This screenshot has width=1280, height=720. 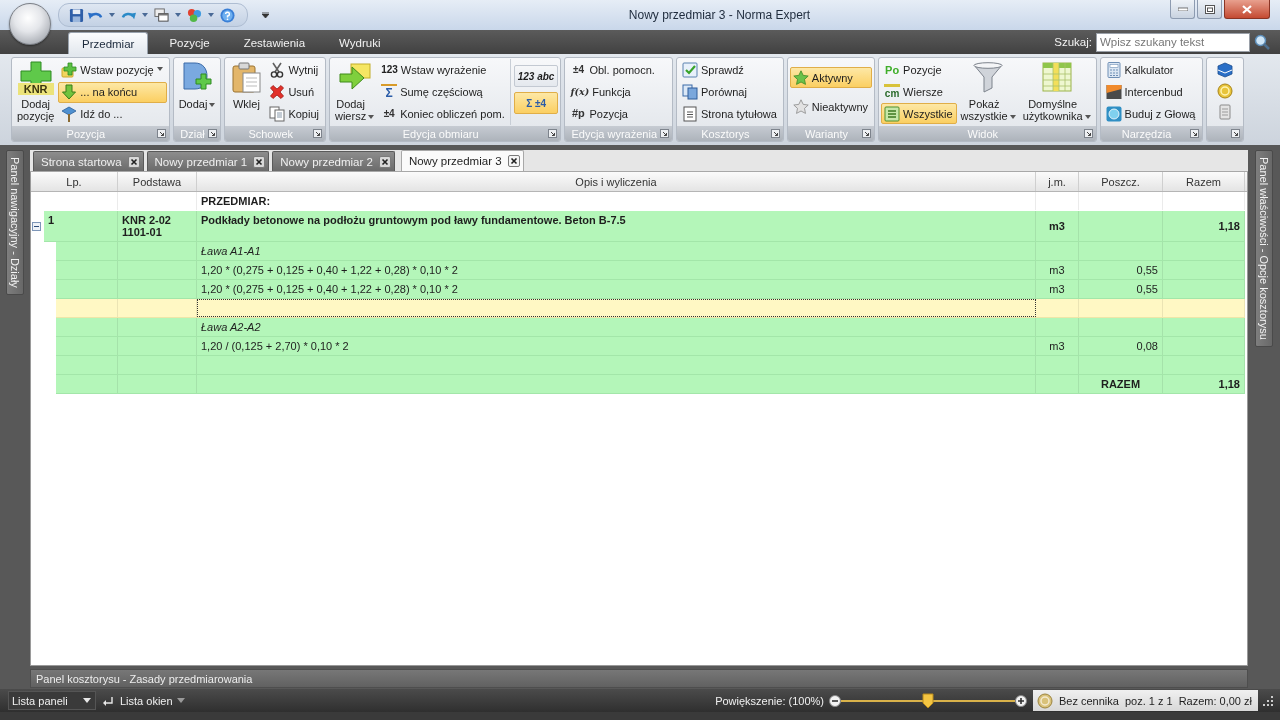 What do you see at coordinates (274, 43) in the screenshot?
I see `ribbon-tab: Zestawienia` at bounding box center [274, 43].